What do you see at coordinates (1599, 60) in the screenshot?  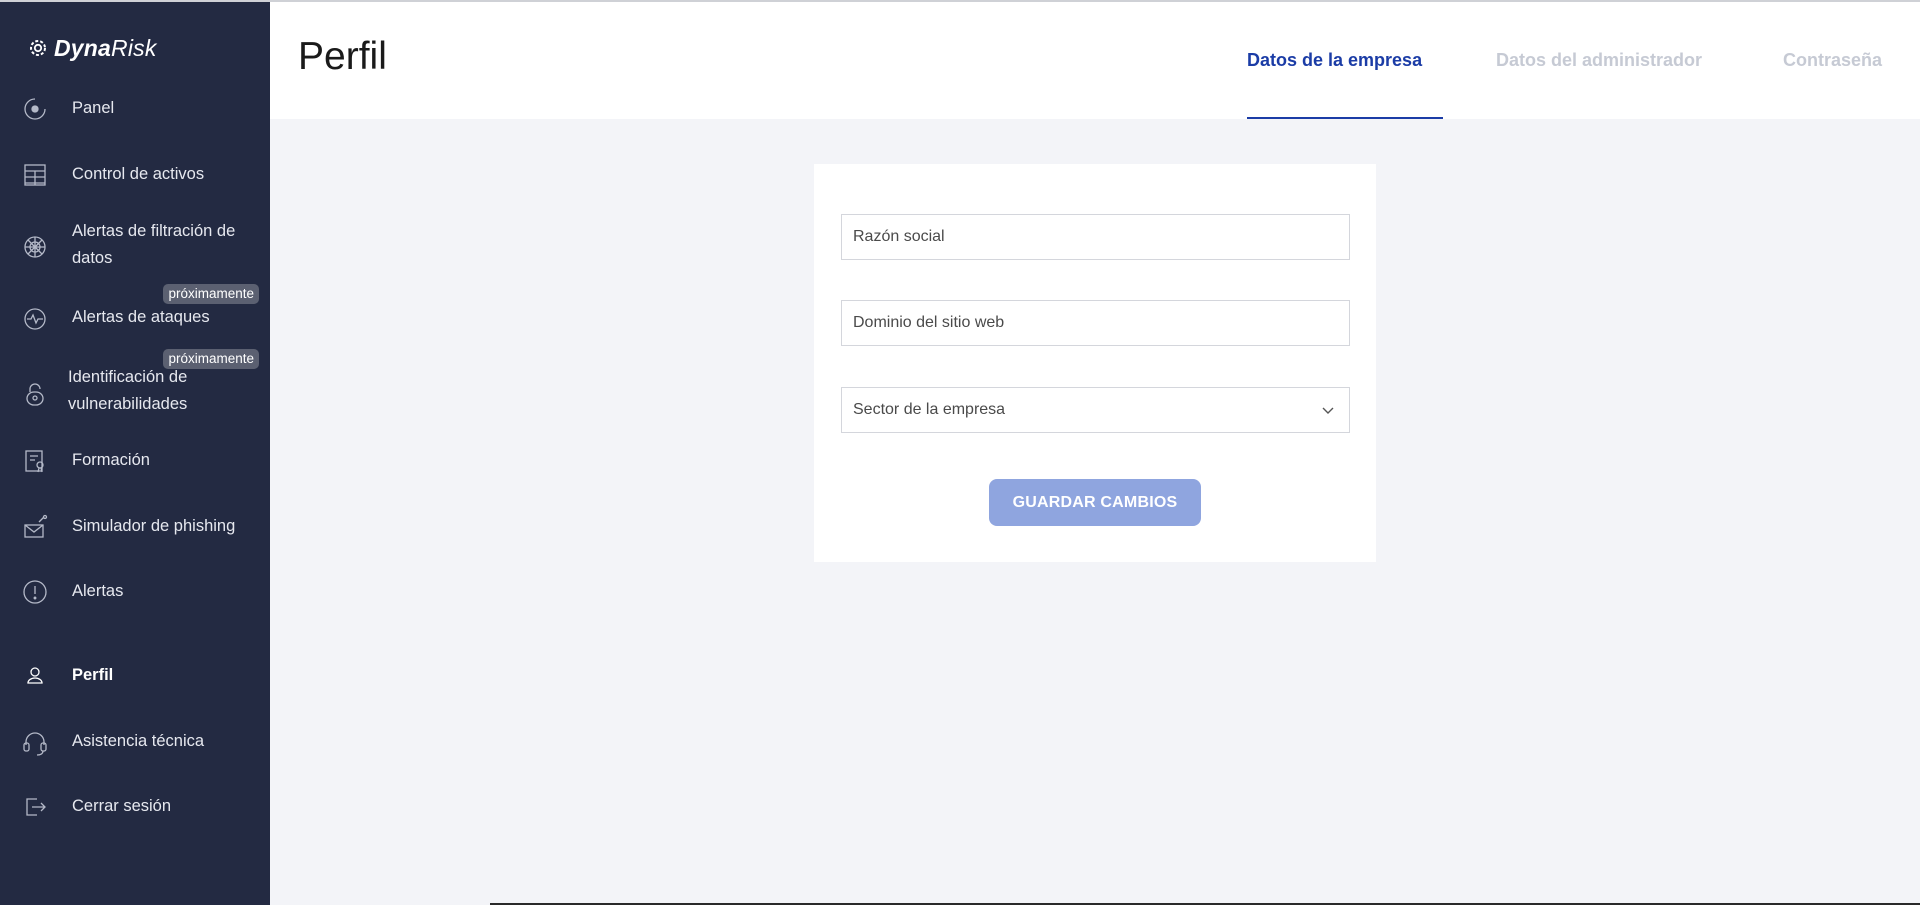 I see `tab-datos-administrador: Datos del administrador` at bounding box center [1599, 60].